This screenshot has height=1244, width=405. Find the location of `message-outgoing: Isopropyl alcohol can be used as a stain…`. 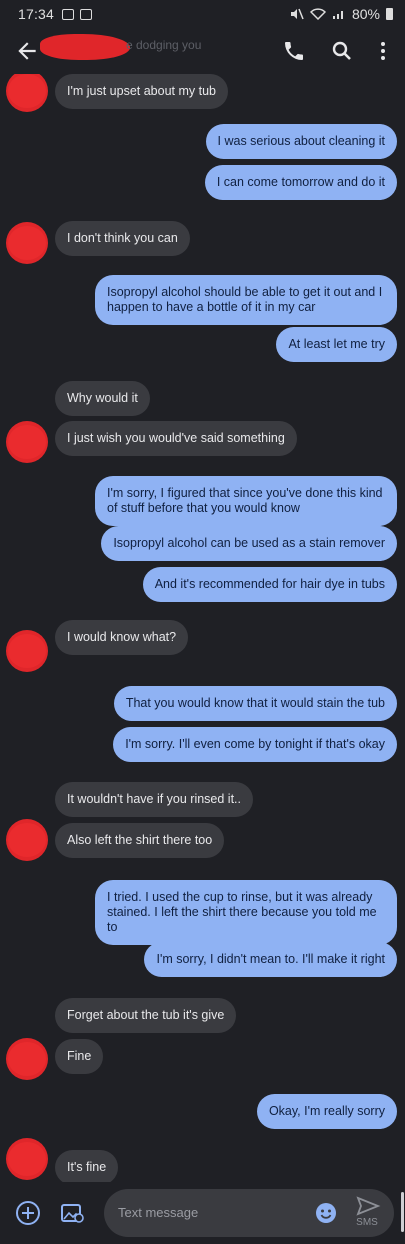

message-outgoing: Isopropyl alcohol can be used as a stain… is located at coordinates (249, 543).